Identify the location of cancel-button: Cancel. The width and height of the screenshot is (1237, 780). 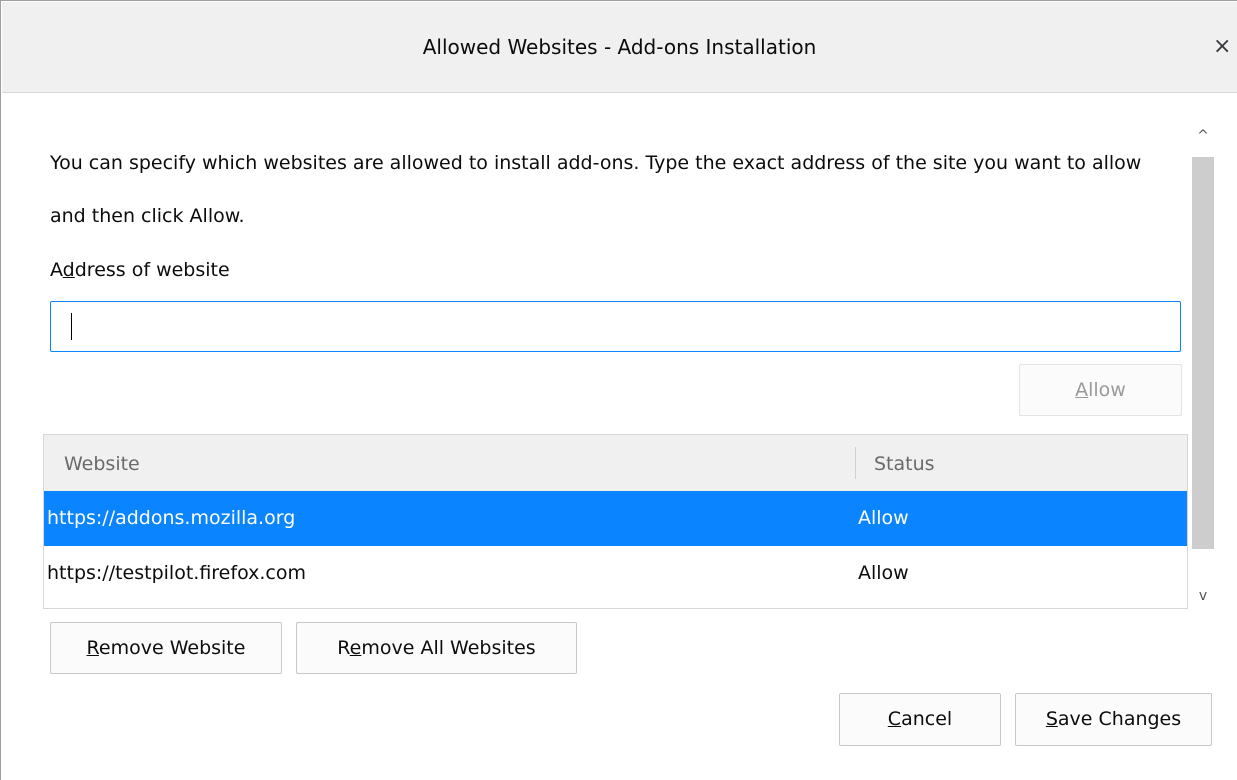
(920, 719).